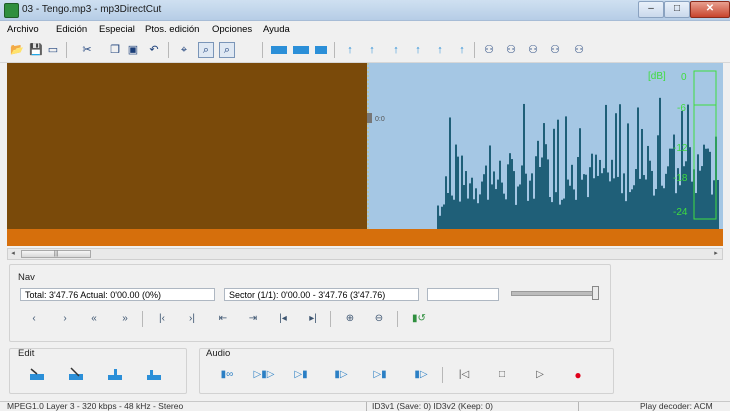 Image resolution: width=730 pixels, height=411 pixels. I want to click on edit-fade-in-icon, so click(37, 374).